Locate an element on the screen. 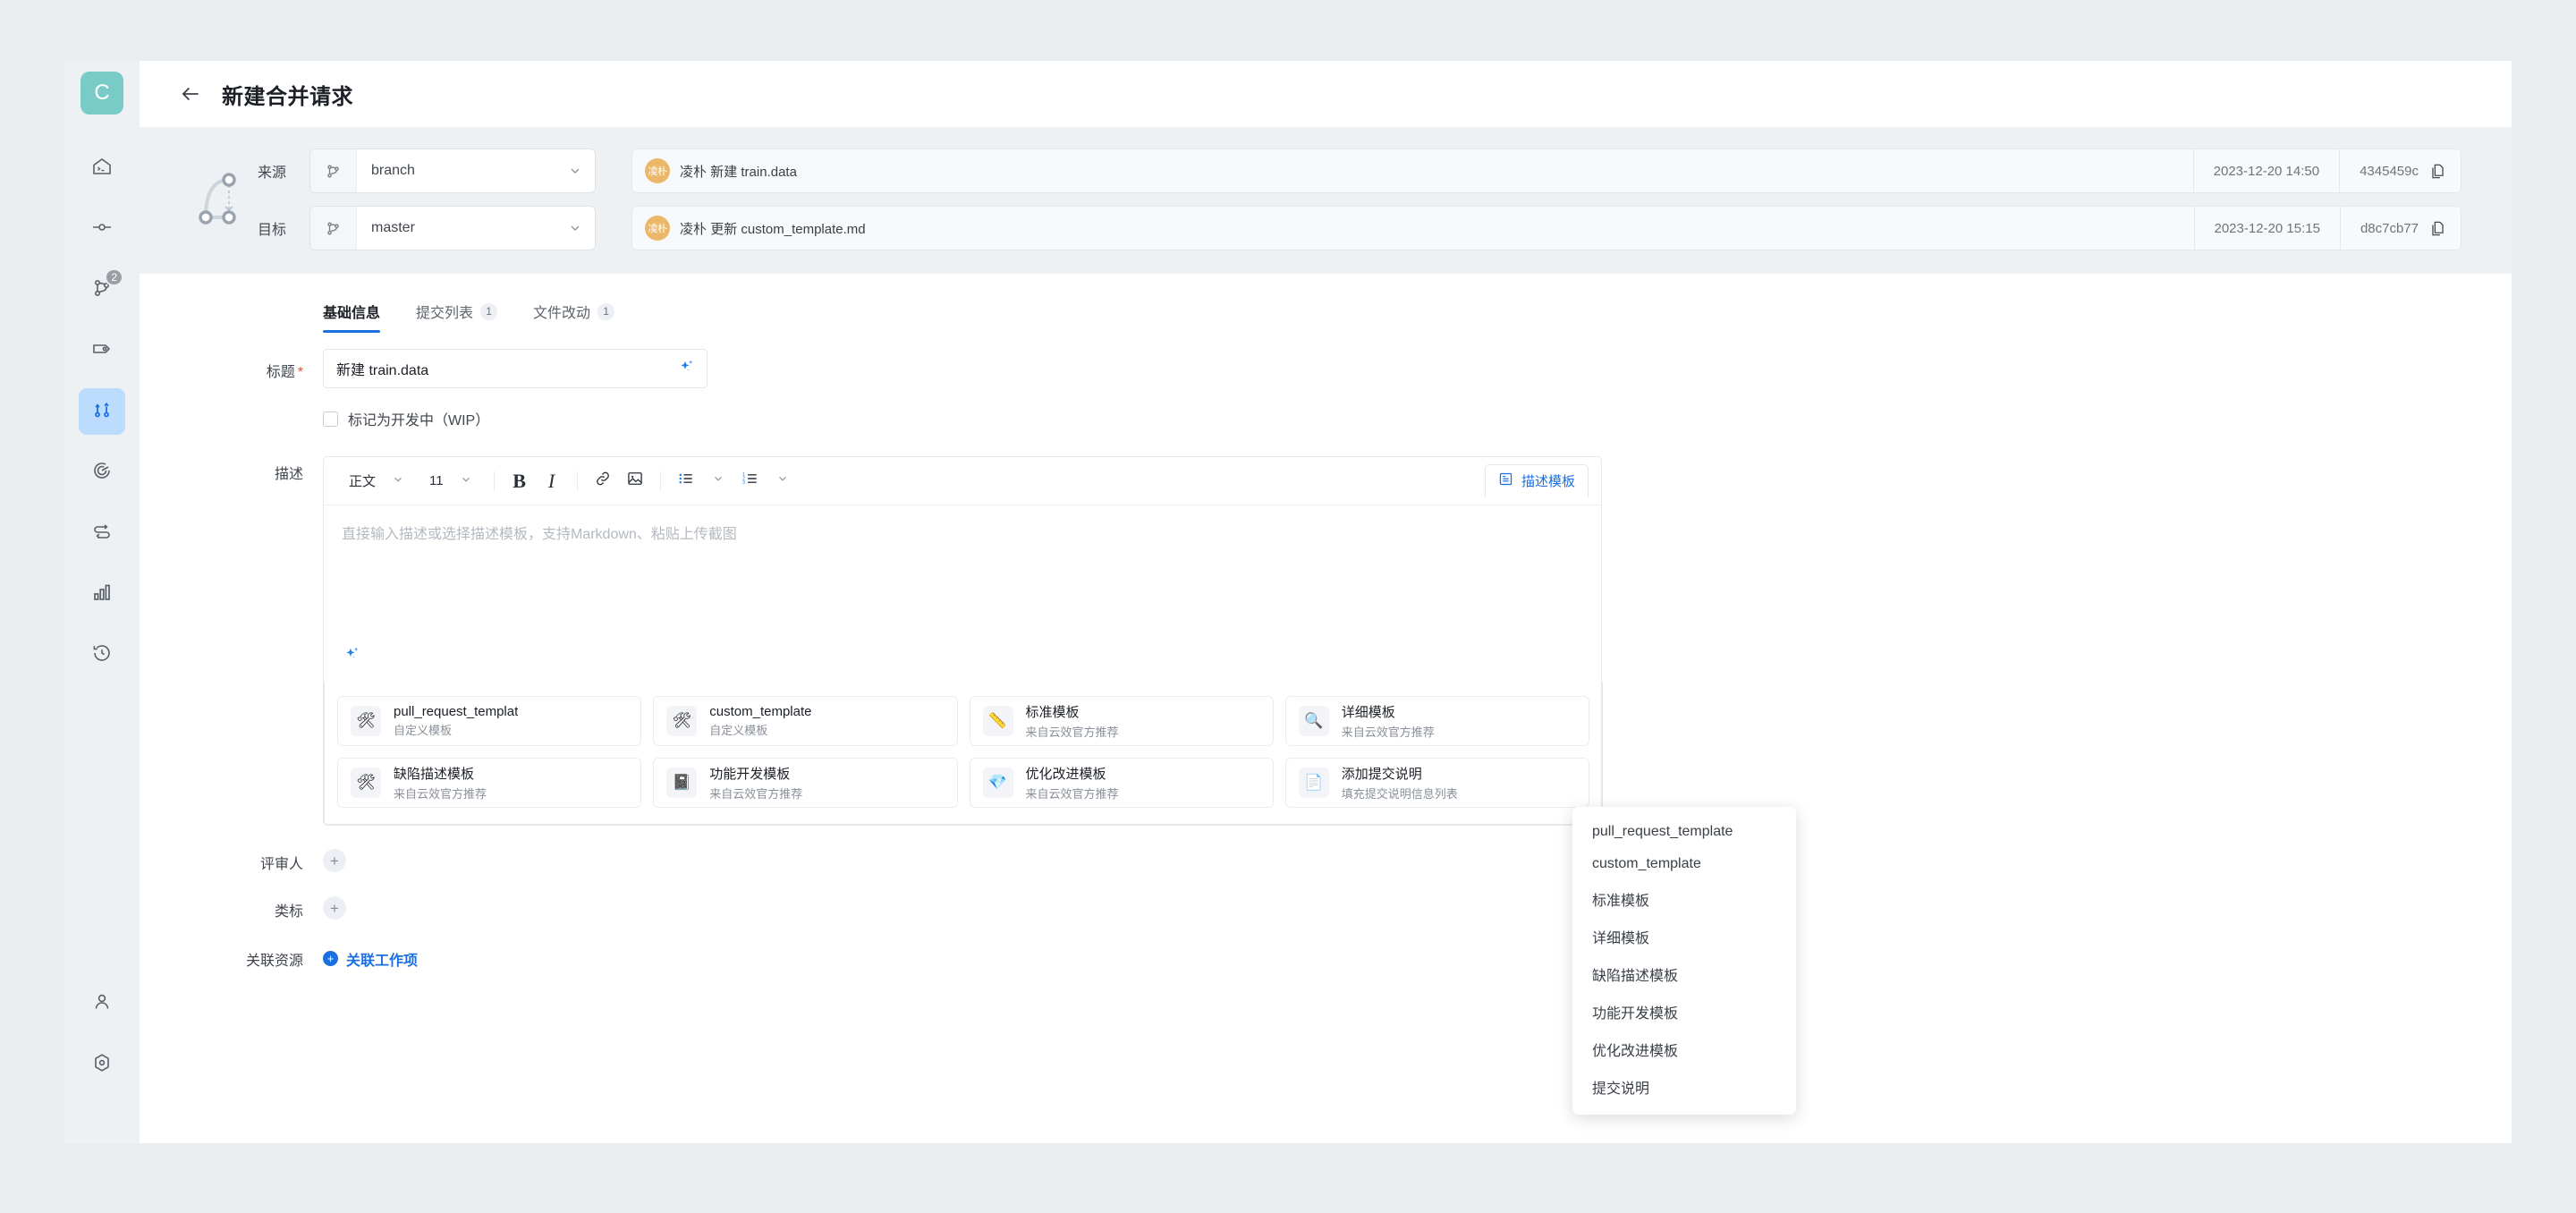 This screenshot has height=1213, width=2576. sidebar-item-settings is located at coordinates (102, 1064).